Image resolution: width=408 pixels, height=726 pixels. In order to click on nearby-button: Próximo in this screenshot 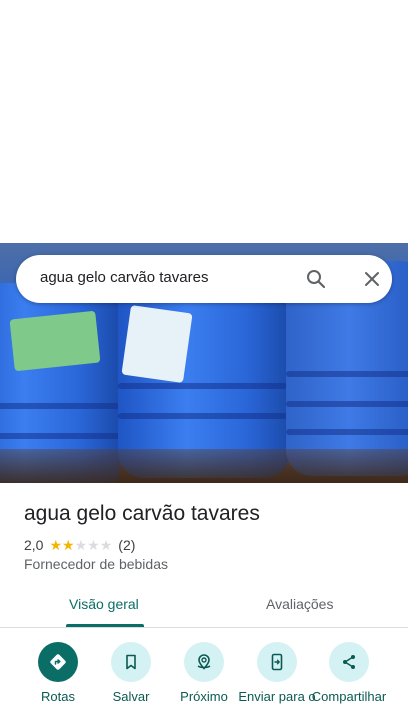, I will do `click(204, 673)`.